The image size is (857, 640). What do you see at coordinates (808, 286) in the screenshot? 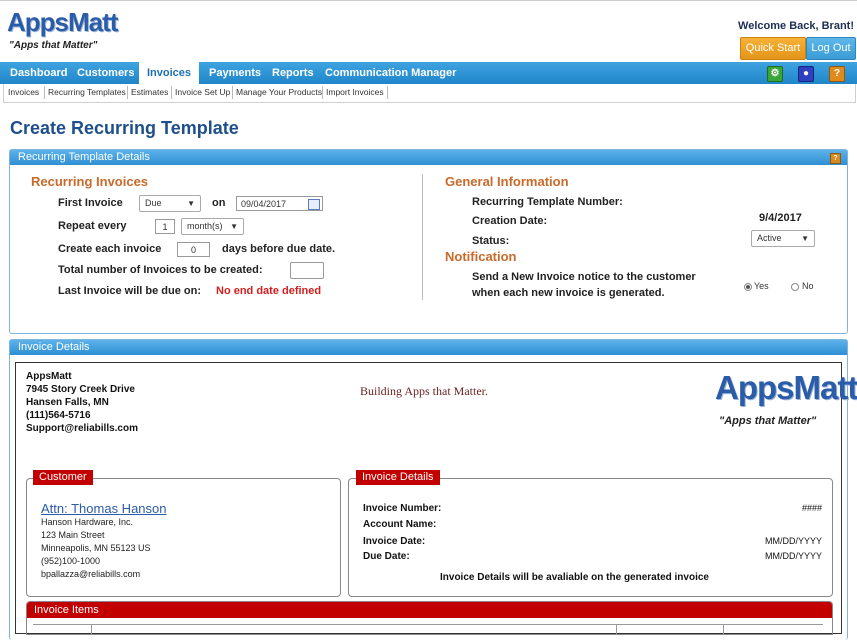
I see `notify-no-label: No` at bounding box center [808, 286].